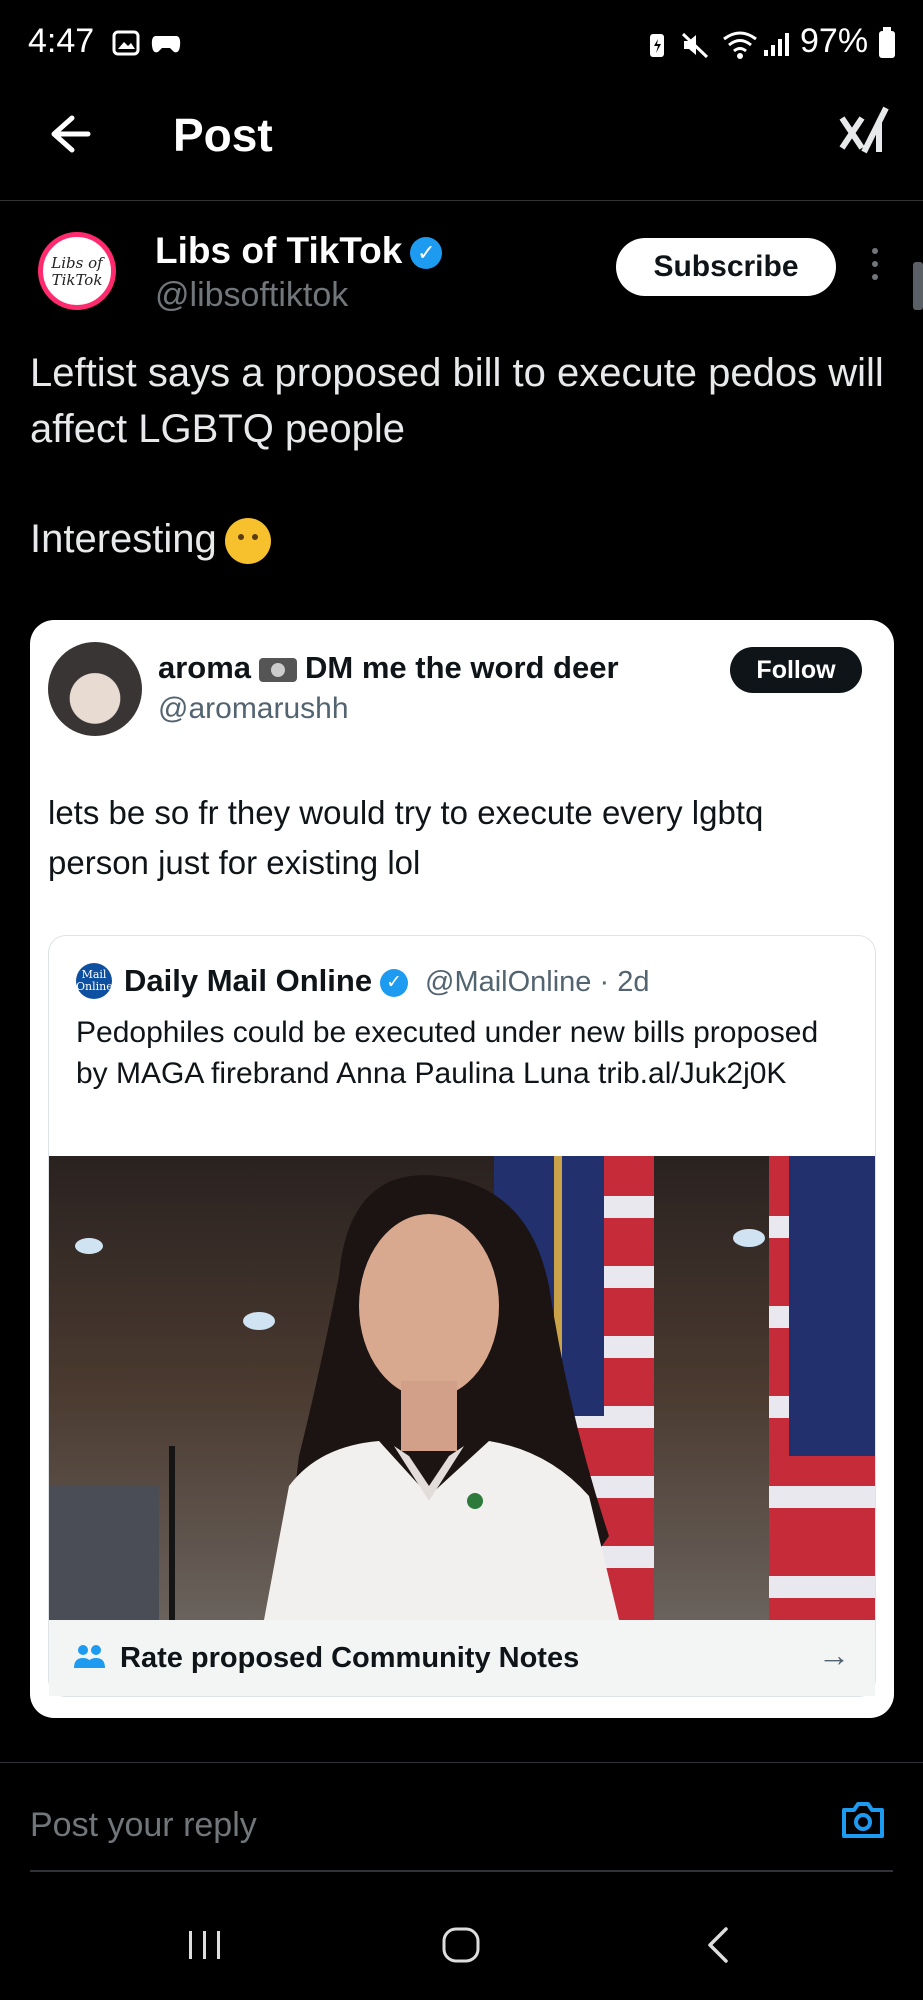 The image size is (923, 2000). What do you see at coordinates (461, 1762) in the screenshot?
I see `reply-divider` at bounding box center [461, 1762].